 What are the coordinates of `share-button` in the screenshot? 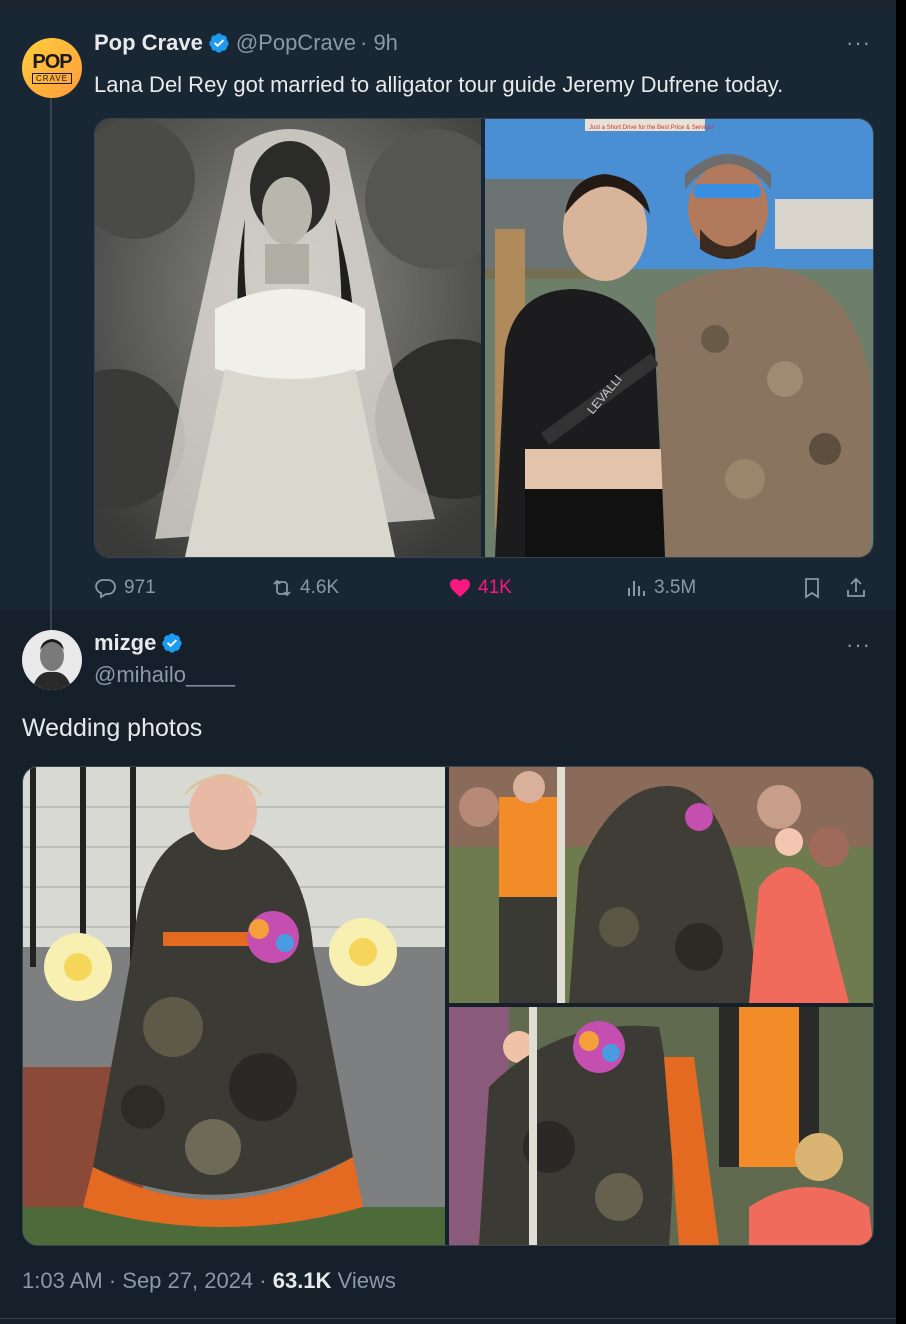 It's located at (859, 588).